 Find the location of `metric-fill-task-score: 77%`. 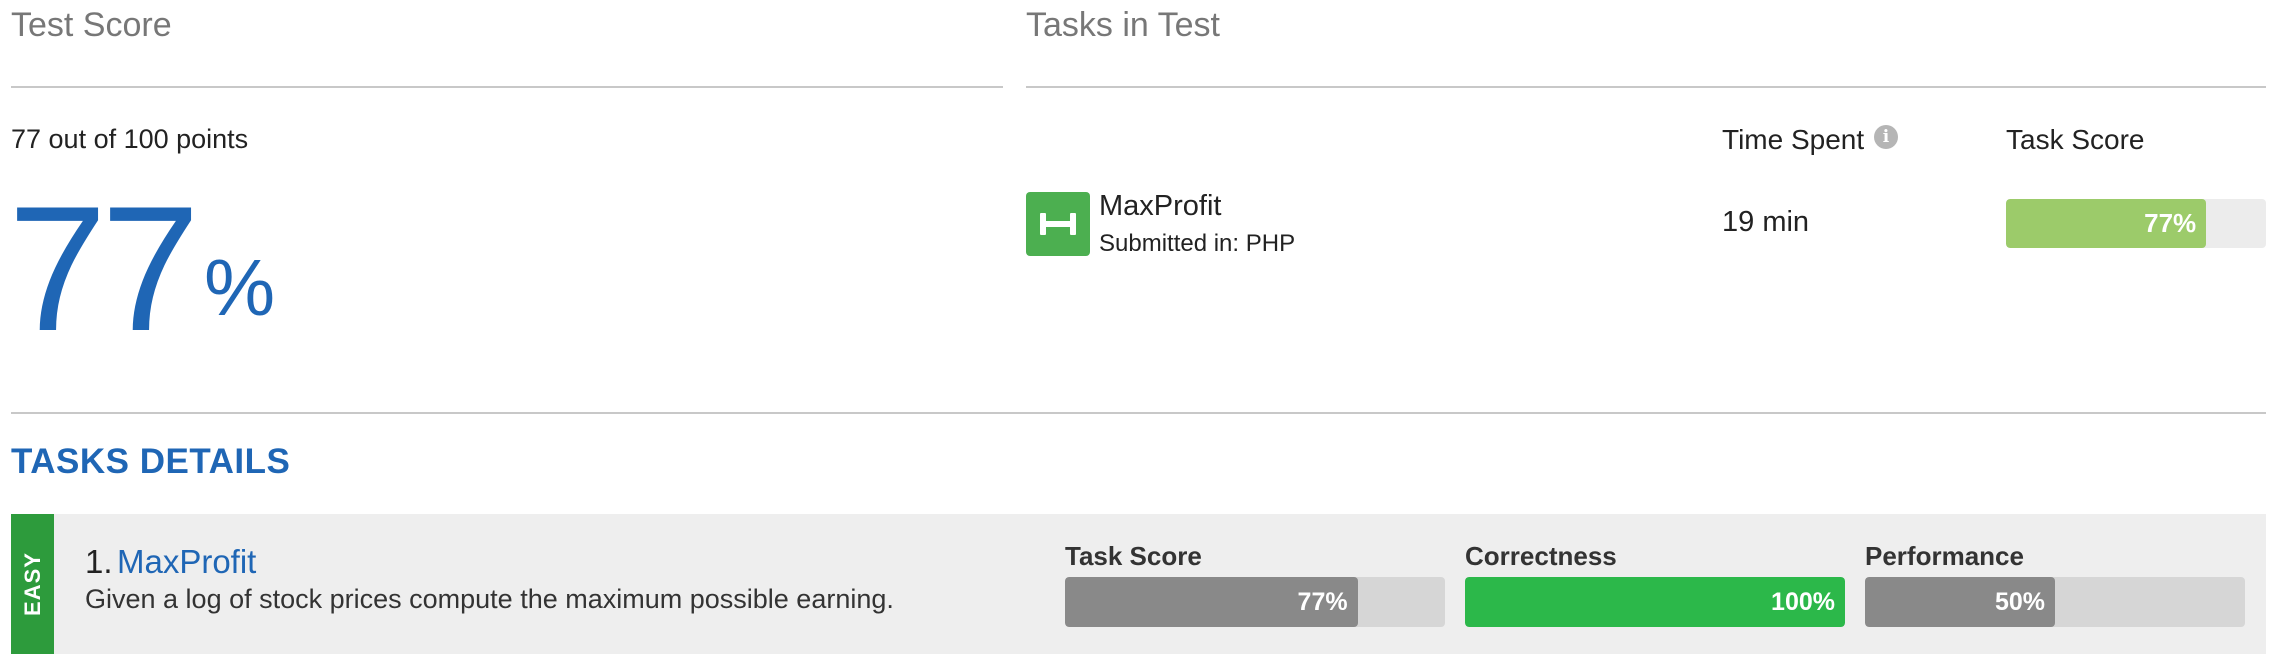

metric-fill-task-score: 77% is located at coordinates (1211, 602).